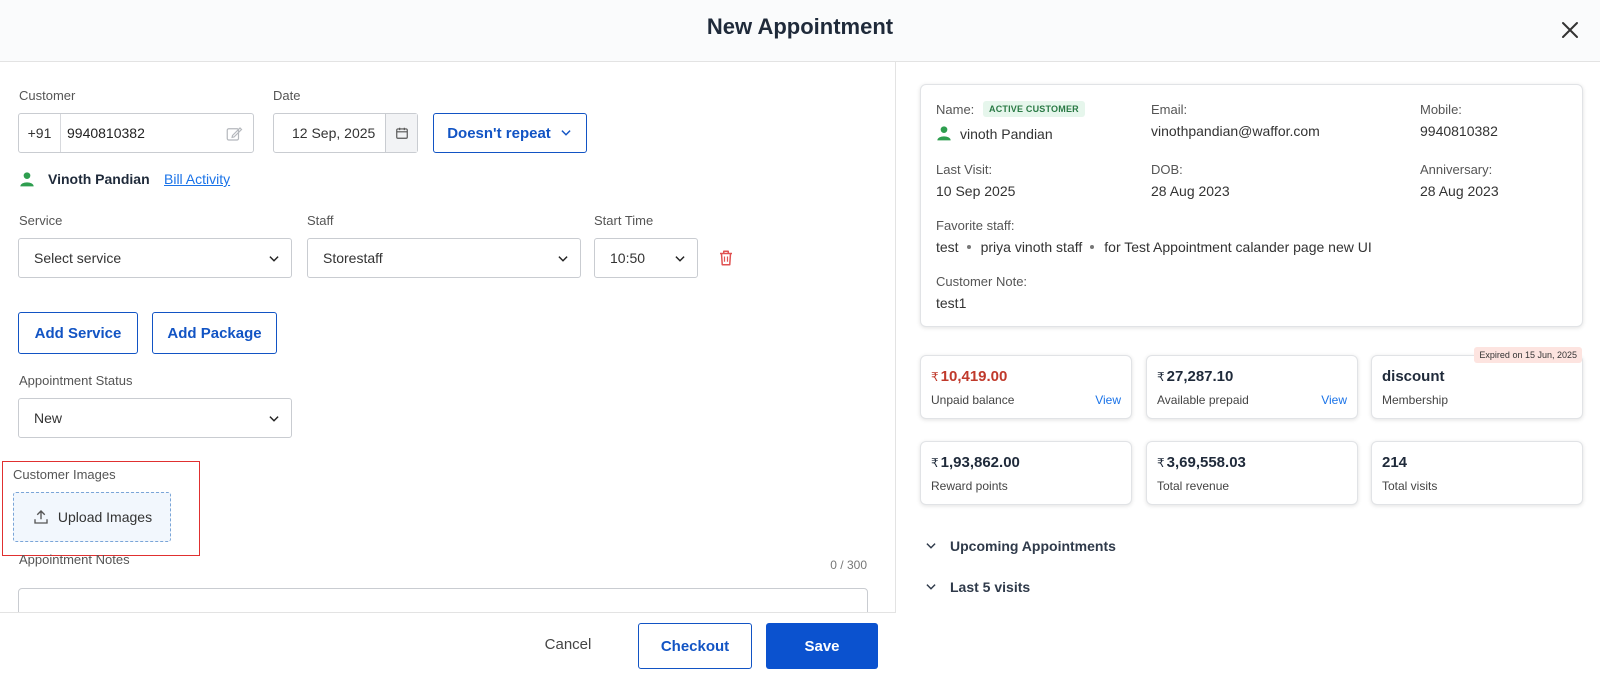 The image size is (1600, 676). What do you see at coordinates (64, 474) in the screenshot?
I see `customer-images-label: Customer Images` at bounding box center [64, 474].